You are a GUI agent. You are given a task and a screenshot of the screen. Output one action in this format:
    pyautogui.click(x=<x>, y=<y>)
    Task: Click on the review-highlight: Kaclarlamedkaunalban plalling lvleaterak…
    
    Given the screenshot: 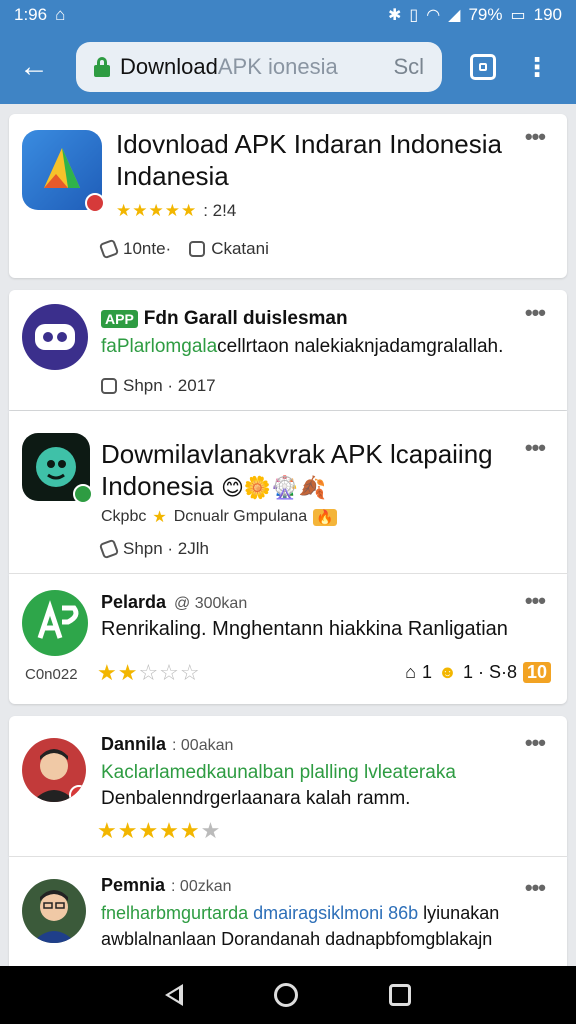 What is the action you would take?
    pyautogui.click(x=278, y=772)
    